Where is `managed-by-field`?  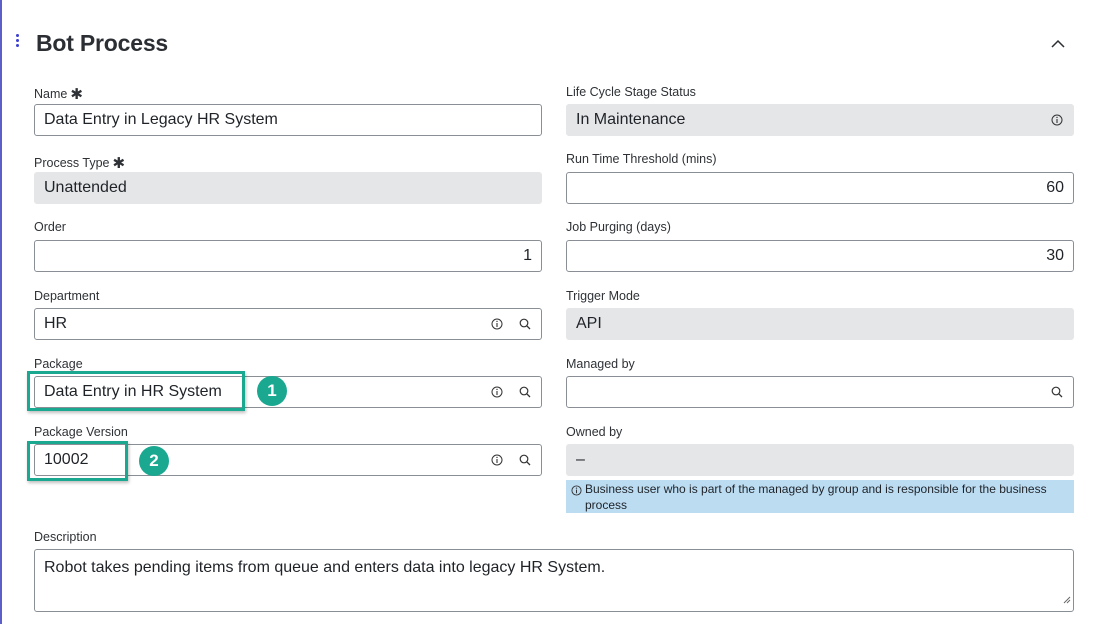 managed-by-field is located at coordinates (820, 392).